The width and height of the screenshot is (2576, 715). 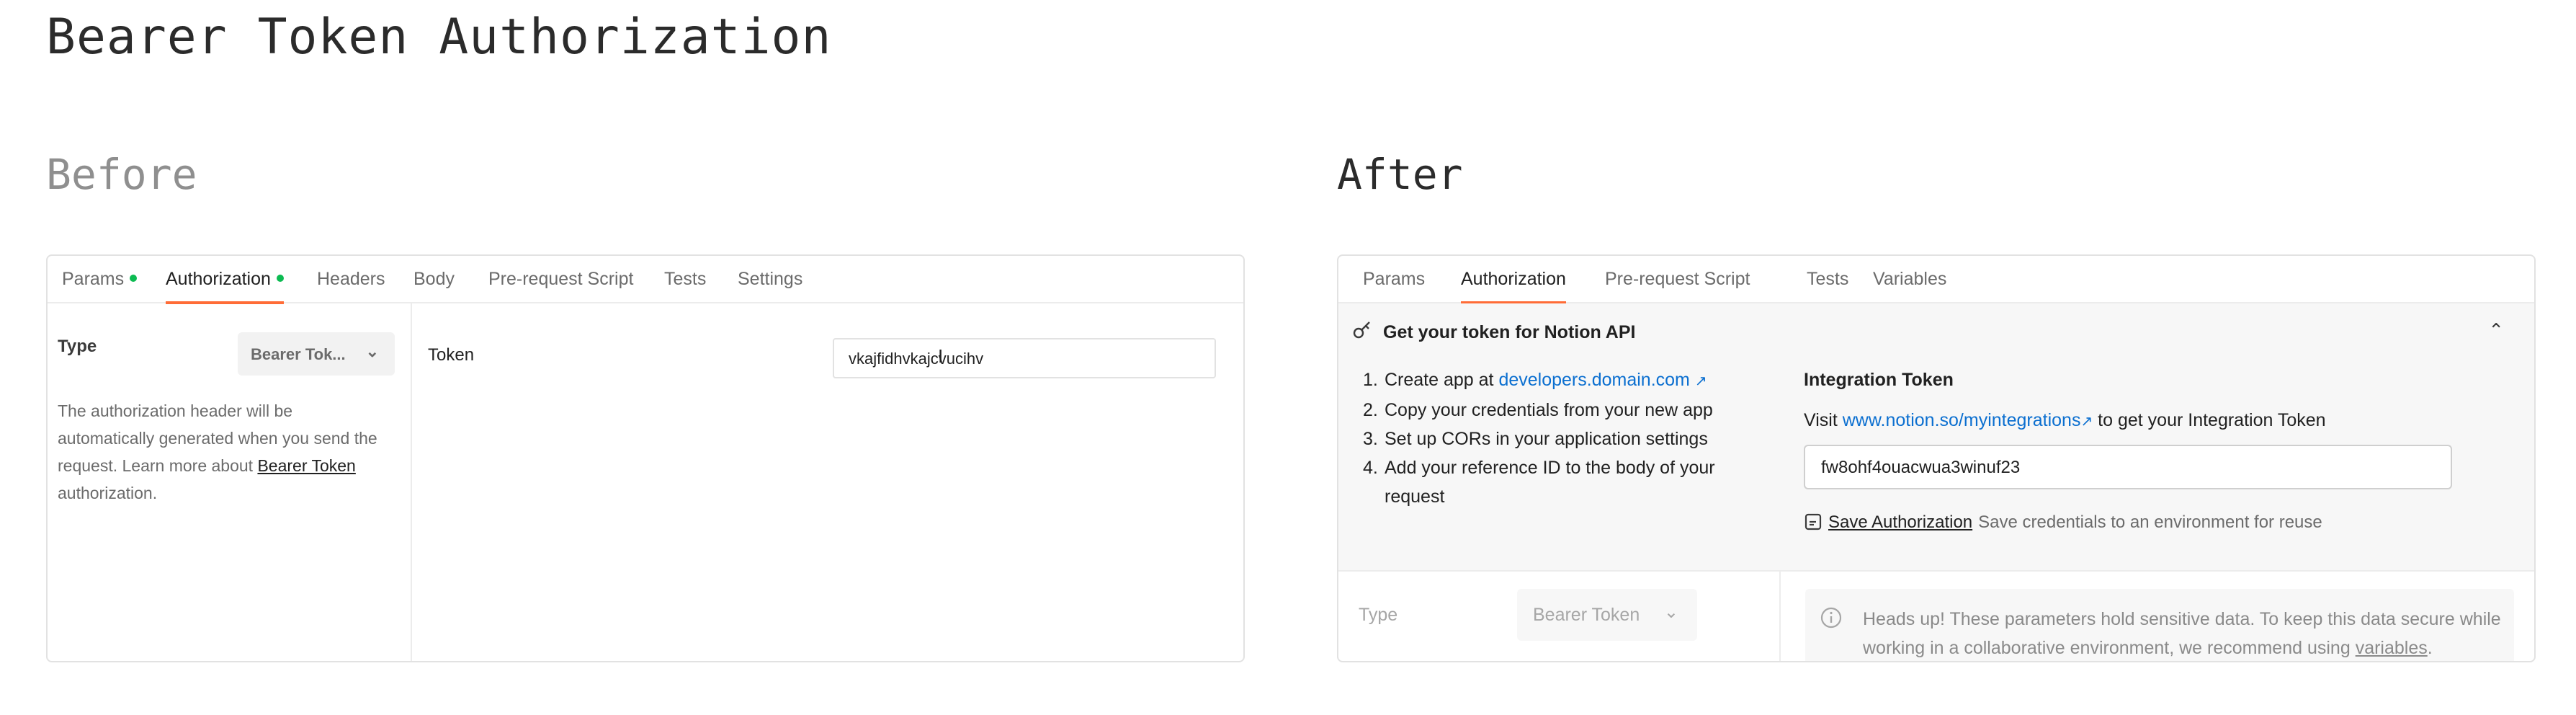 I want to click on token-input: vkajfidhvkajcvucihv, so click(x=1024, y=358).